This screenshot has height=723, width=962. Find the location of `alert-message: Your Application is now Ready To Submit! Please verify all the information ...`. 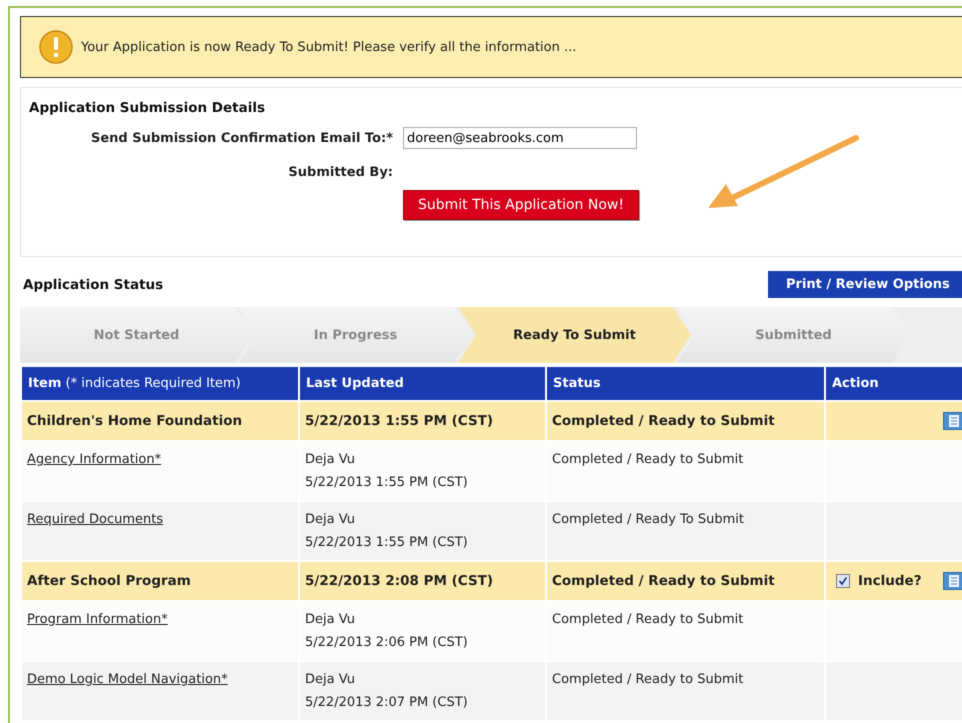

alert-message: Your Application is now Ready To Submit! Please verify all the information ... is located at coordinates (328, 47).